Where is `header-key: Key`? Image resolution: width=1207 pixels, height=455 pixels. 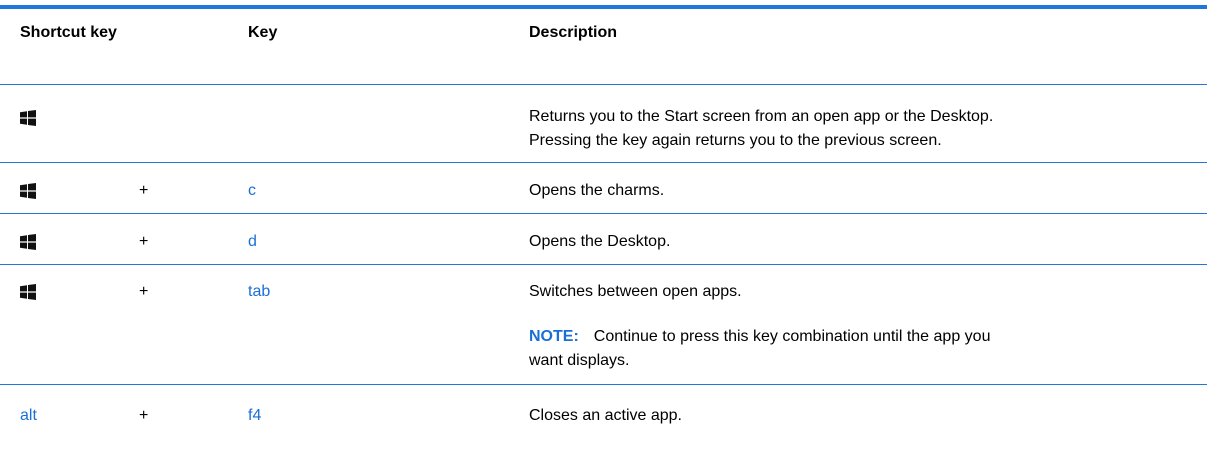 header-key: Key is located at coordinates (263, 32).